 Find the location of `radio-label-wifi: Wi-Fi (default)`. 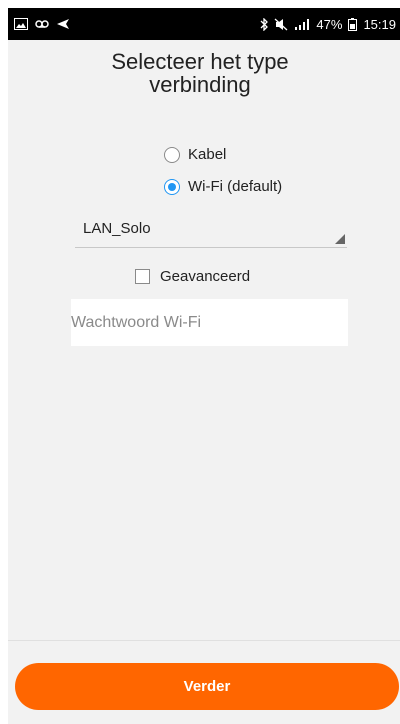

radio-label-wifi: Wi-Fi (default) is located at coordinates (235, 186).